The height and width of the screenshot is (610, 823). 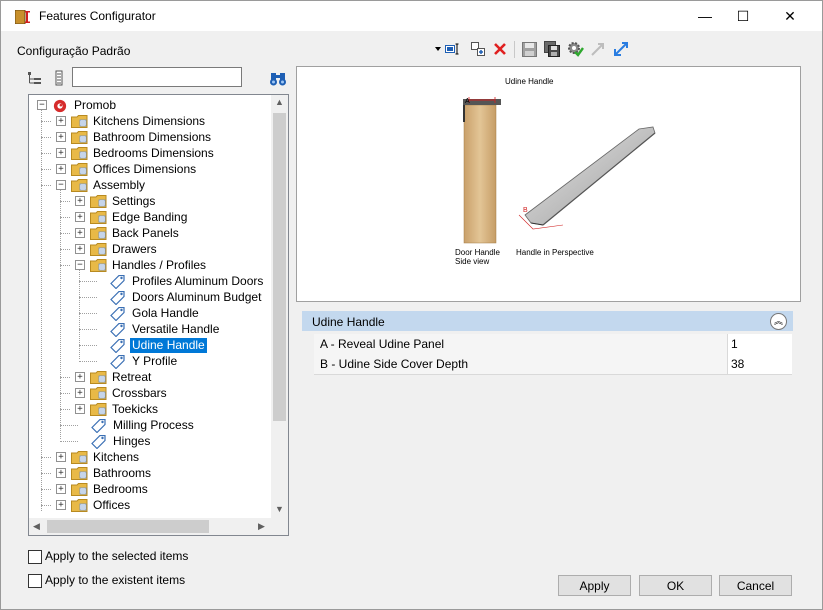 I want to click on property-value-field: 38, so click(x=759, y=364).